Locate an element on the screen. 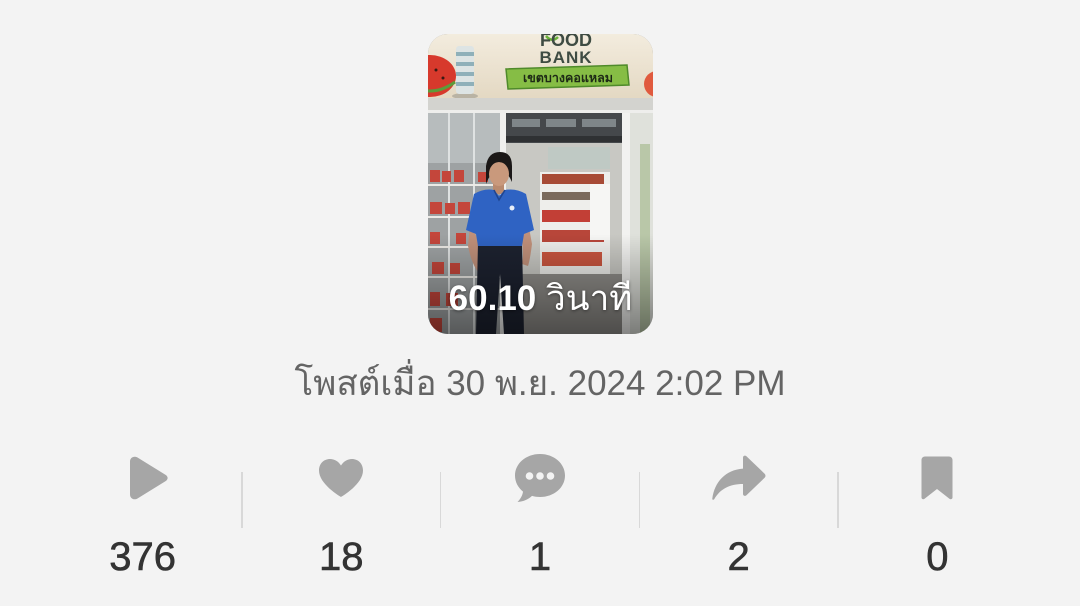  share-icon is located at coordinates (738, 478).